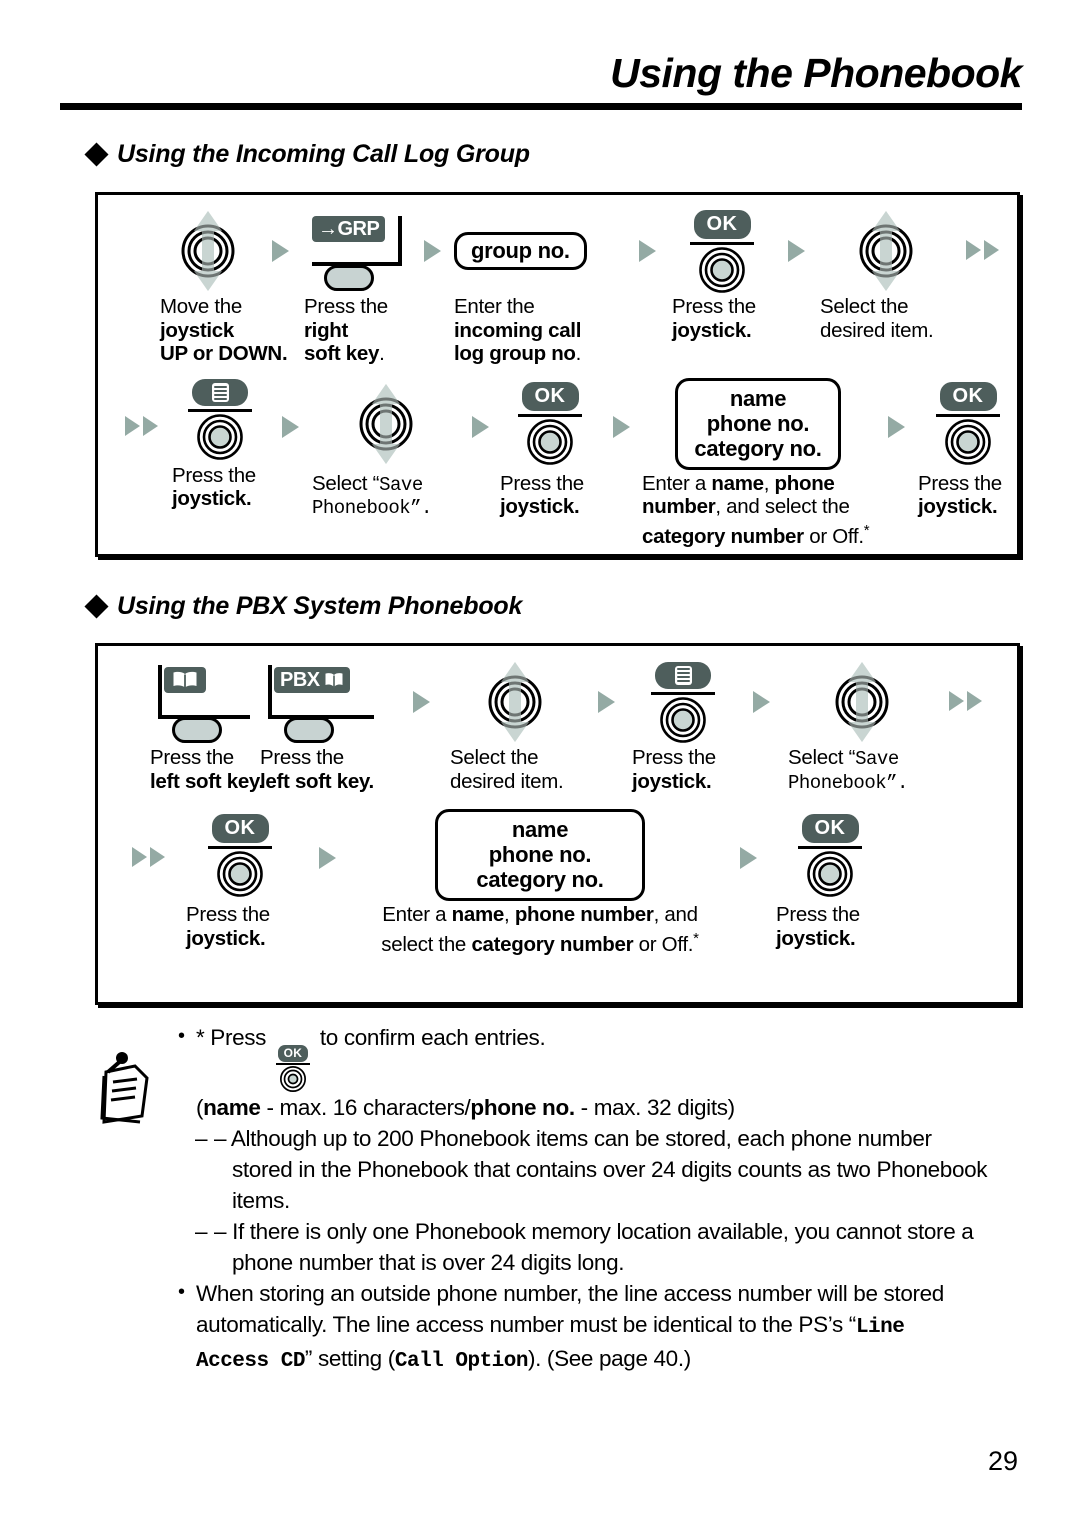 Image resolution: width=1080 pixels, height=1529 pixels. What do you see at coordinates (538, 251) in the screenshot?
I see `step-art: group no.` at bounding box center [538, 251].